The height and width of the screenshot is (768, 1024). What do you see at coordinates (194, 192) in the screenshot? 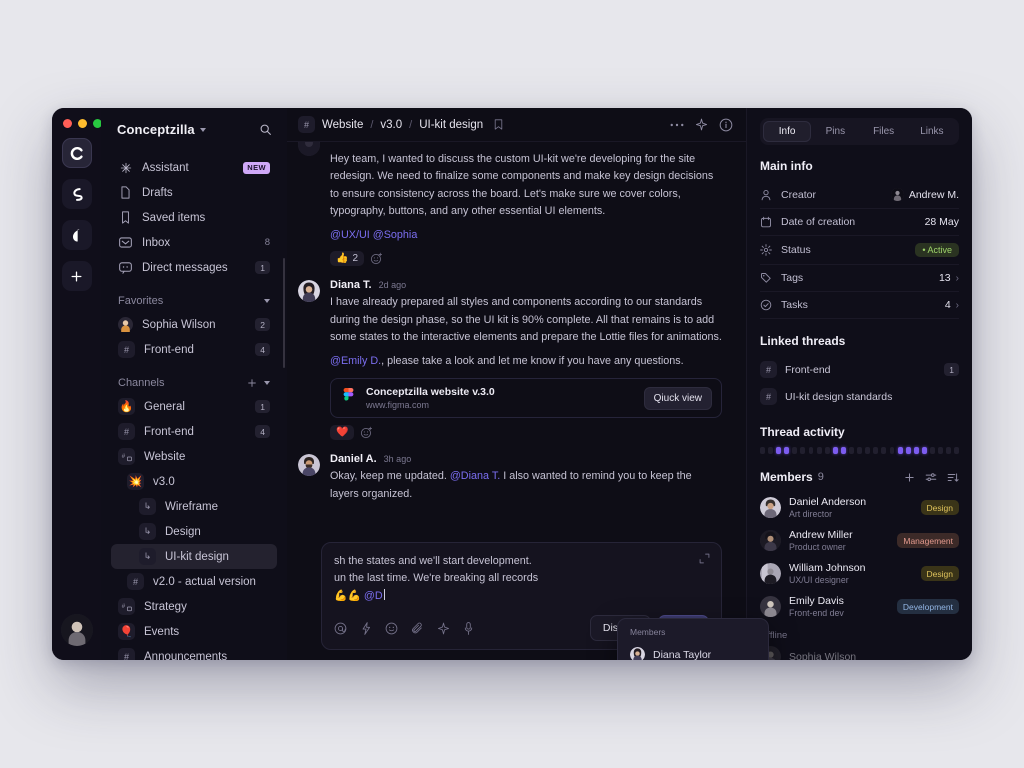
I see `sidebar-item-drafts: Drafts` at bounding box center [194, 192].